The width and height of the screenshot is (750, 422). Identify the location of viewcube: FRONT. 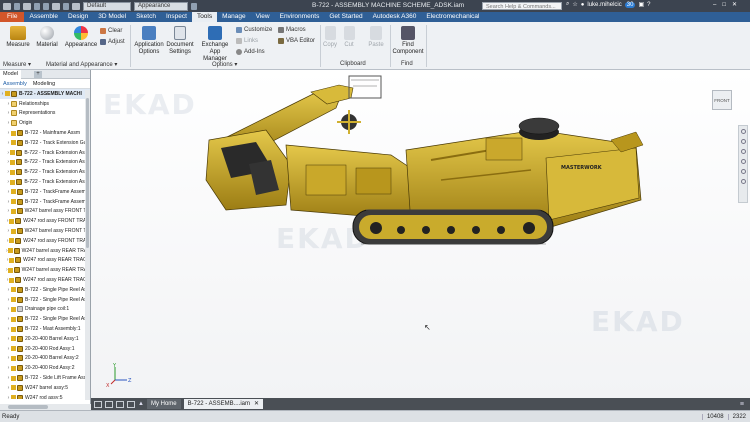
(722, 100).